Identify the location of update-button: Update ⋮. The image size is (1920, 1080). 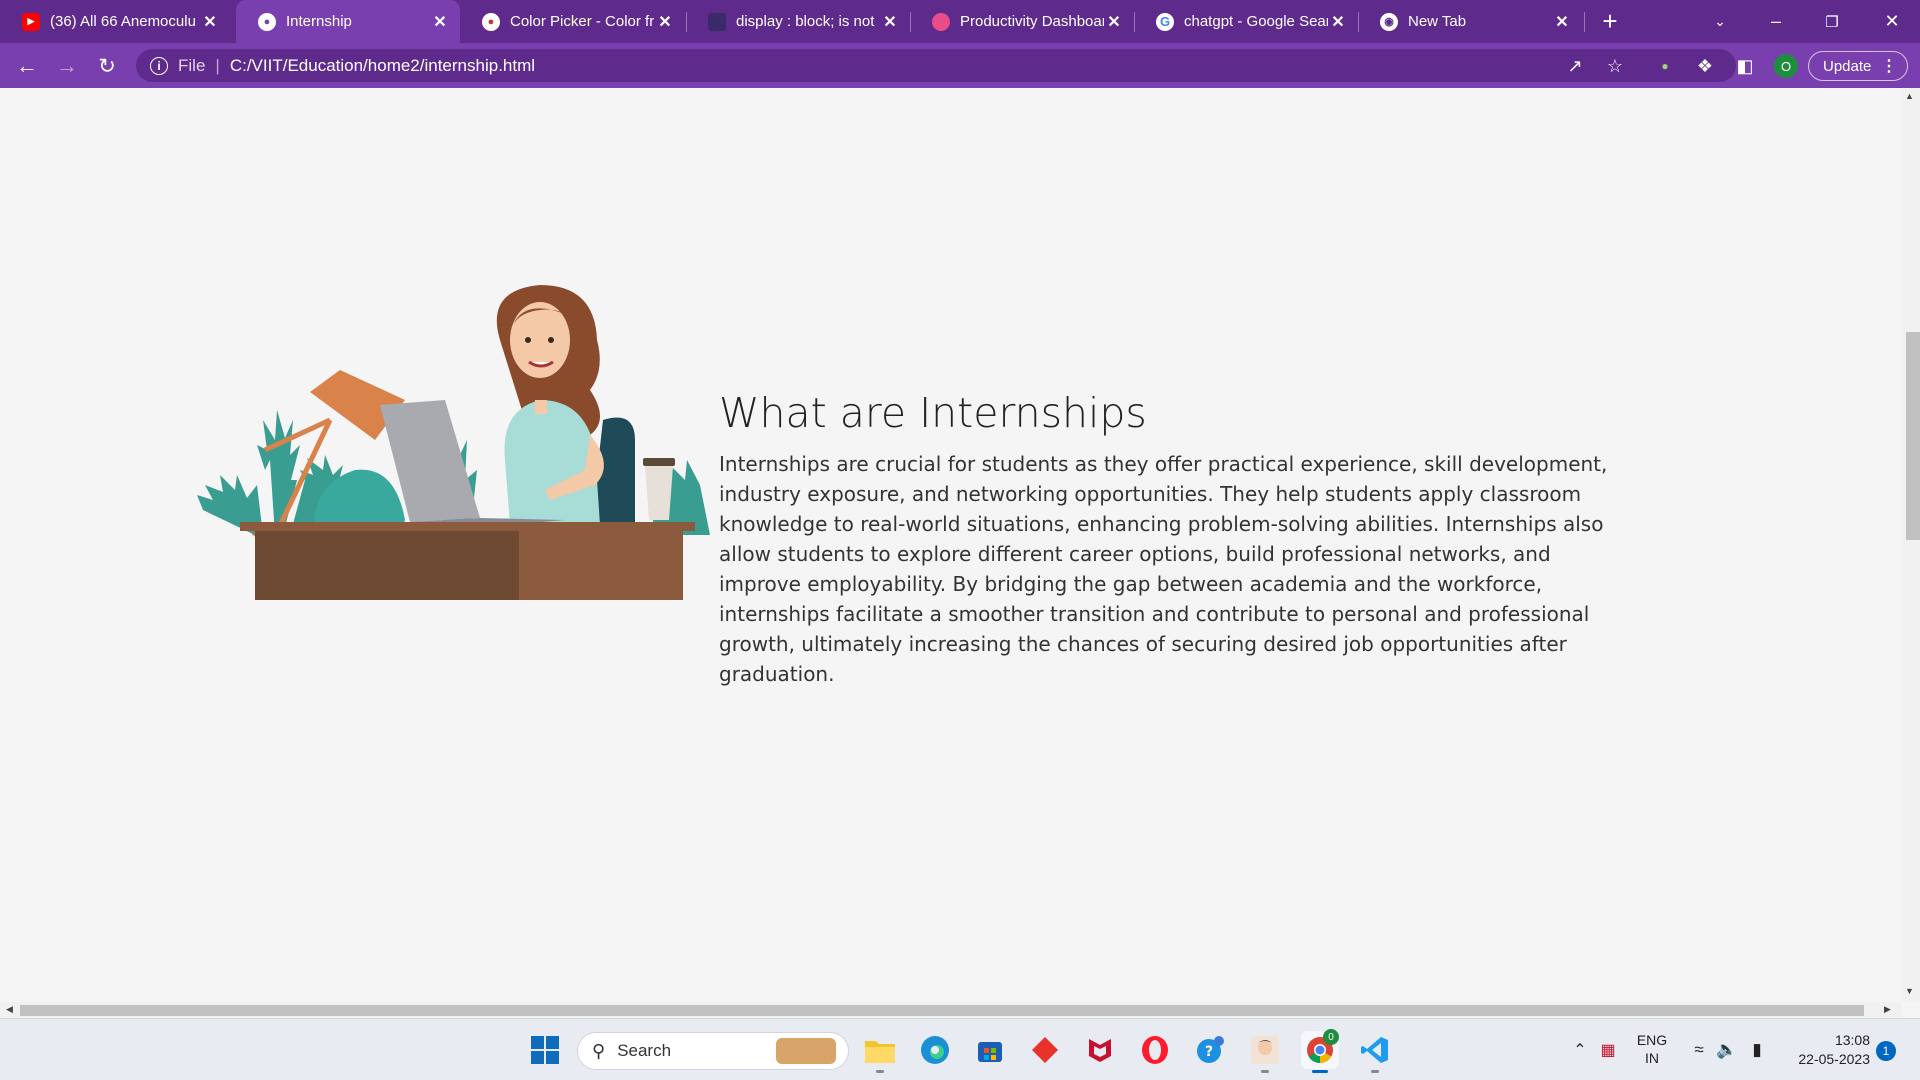
(1858, 66).